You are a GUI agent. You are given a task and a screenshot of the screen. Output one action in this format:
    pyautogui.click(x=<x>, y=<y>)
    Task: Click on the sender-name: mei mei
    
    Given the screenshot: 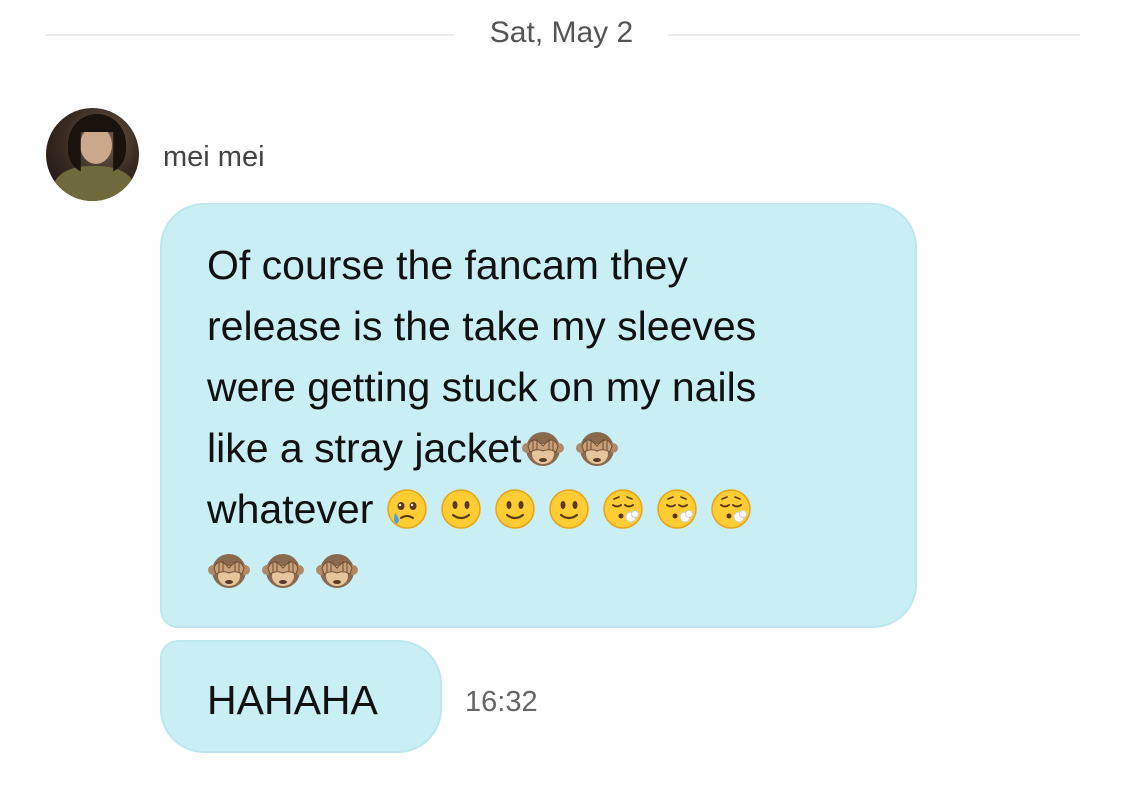 What is the action you would take?
    pyautogui.click(x=214, y=157)
    